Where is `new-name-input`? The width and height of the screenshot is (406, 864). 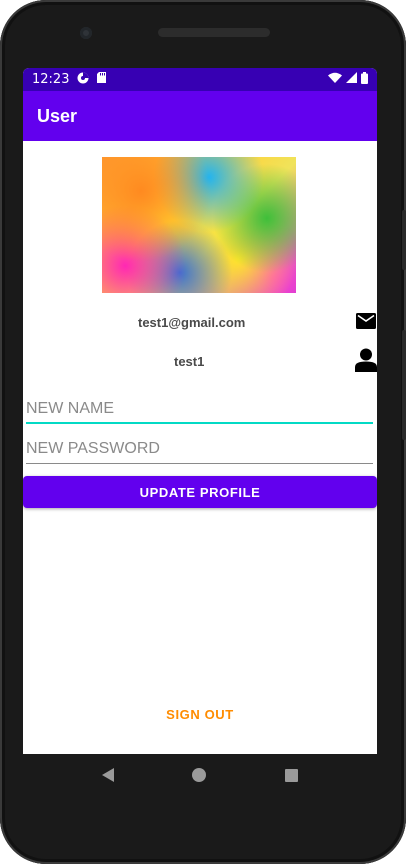 new-name-input is located at coordinates (199, 407).